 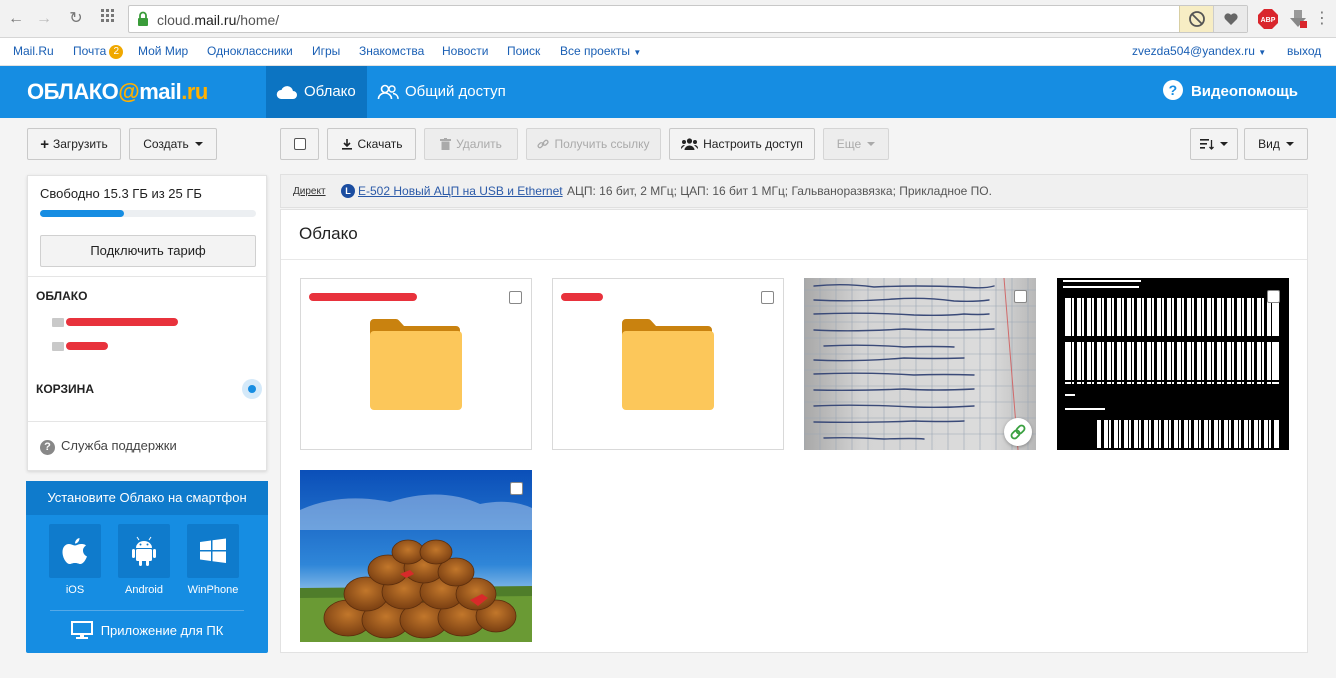 I want to click on divider, so click(x=147, y=610).